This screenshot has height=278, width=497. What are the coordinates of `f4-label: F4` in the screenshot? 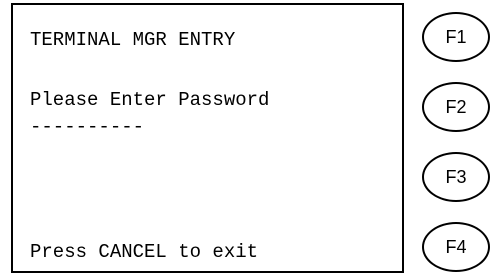 It's located at (456, 246).